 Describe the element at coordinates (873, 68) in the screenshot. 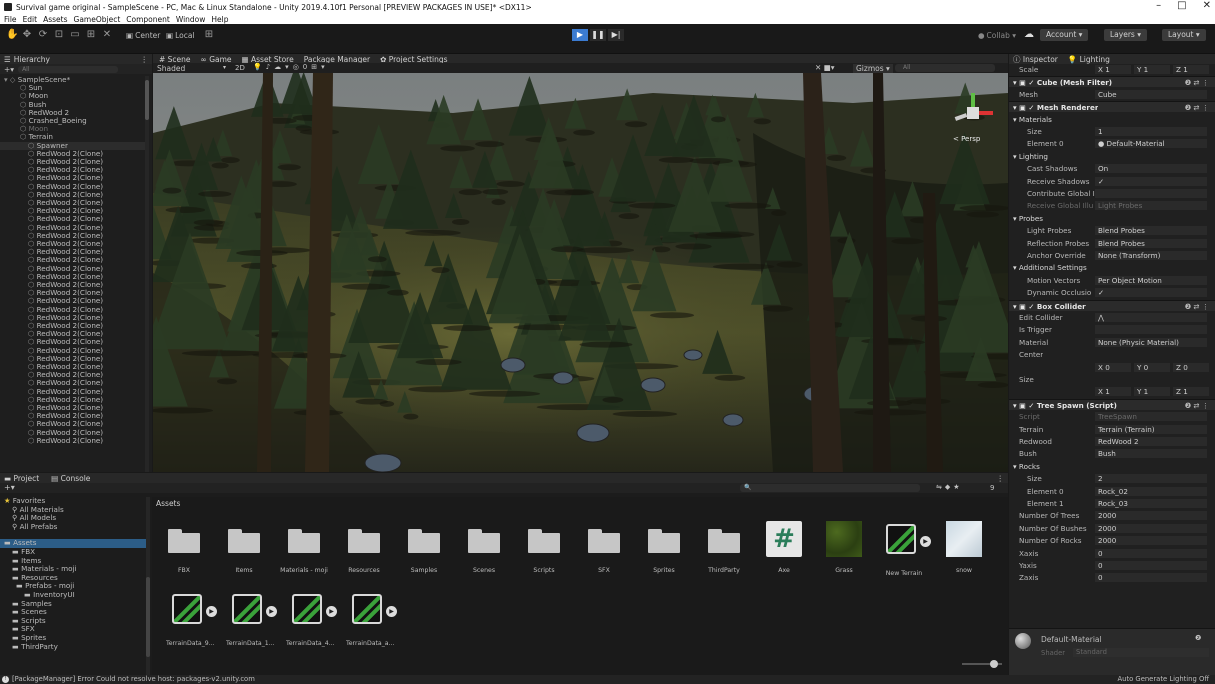

I see `gizmos-dropdown: Gizmos ▾` at that location.